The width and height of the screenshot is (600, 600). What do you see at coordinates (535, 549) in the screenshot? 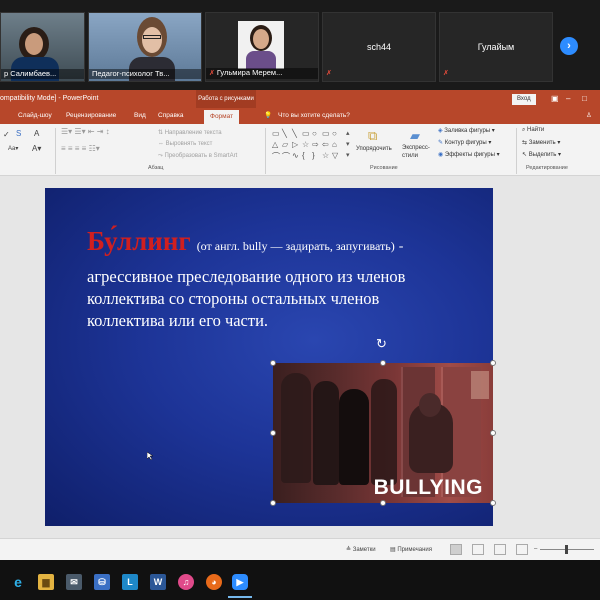
I see `zoom-out-icon: –` at bounding box center [535, 549].